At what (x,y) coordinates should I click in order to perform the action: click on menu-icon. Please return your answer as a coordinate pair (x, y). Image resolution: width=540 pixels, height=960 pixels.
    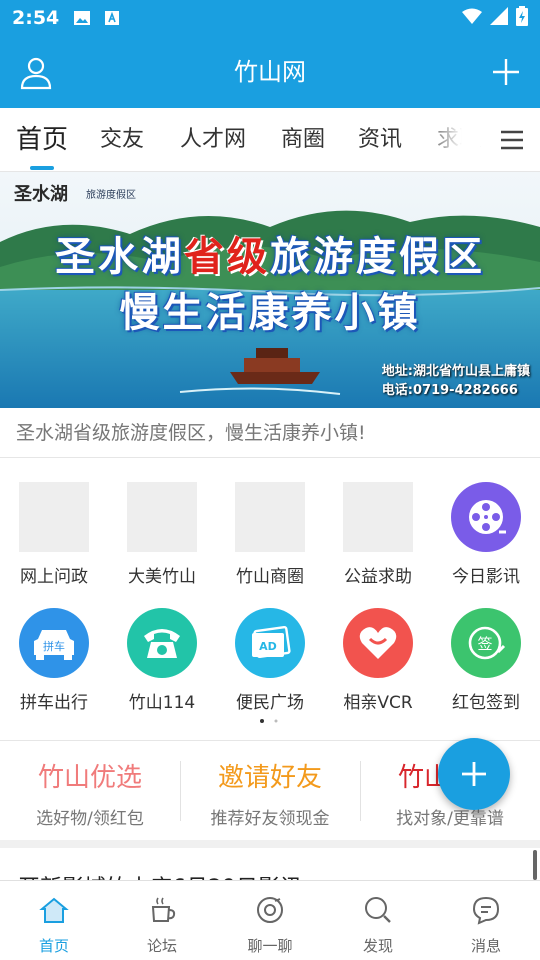
    Looking at the image, I should click on (512, 140).